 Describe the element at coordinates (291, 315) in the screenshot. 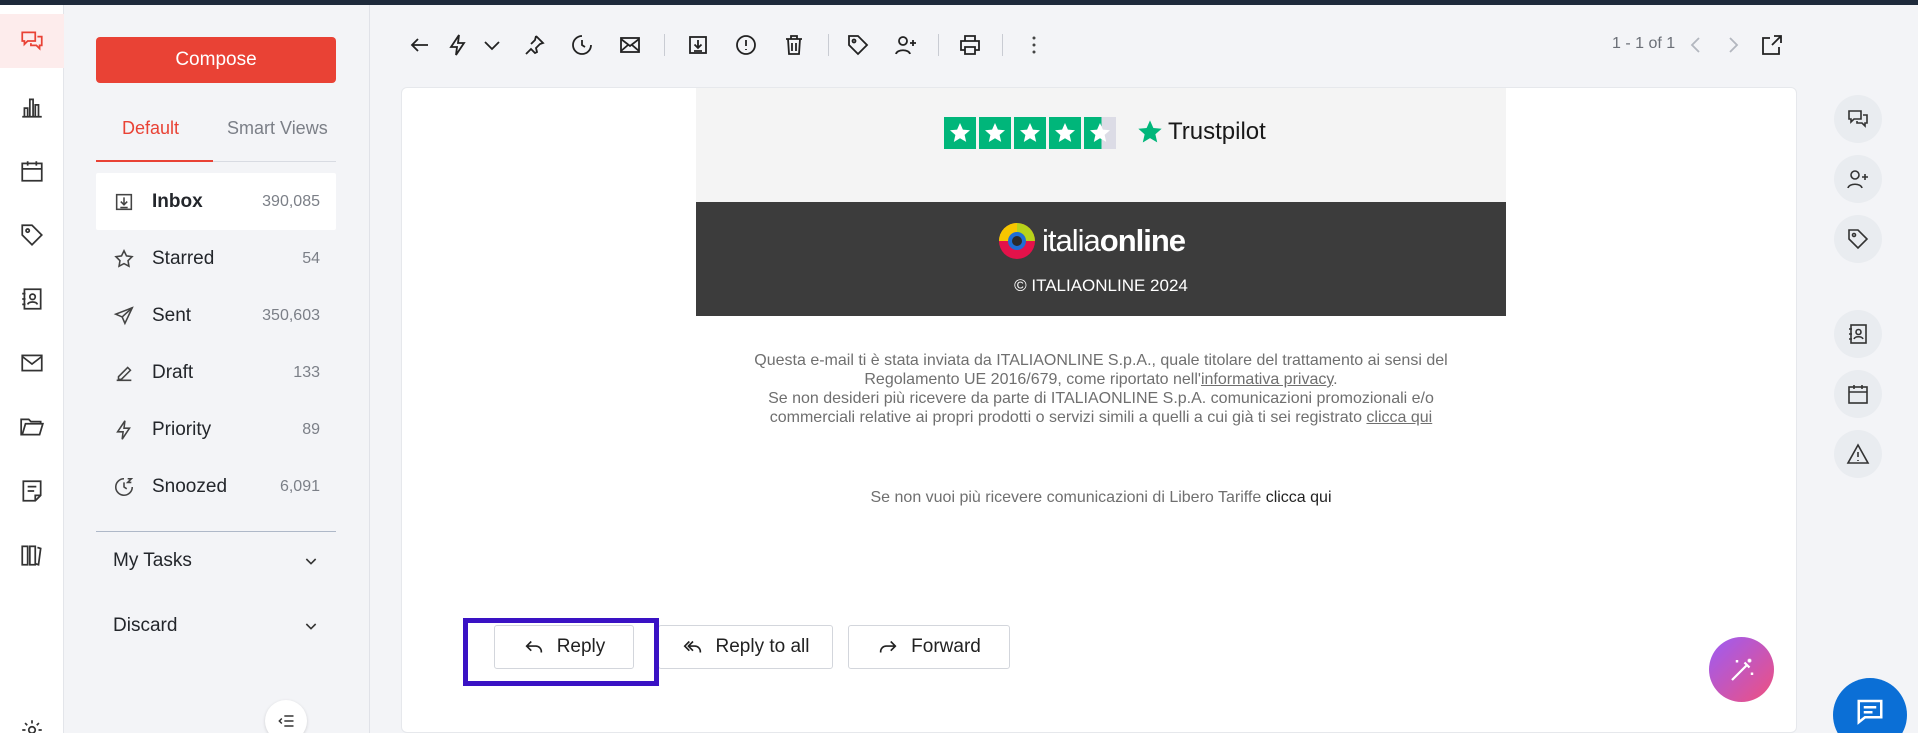

I see `folder-count: 350,603` at that location.